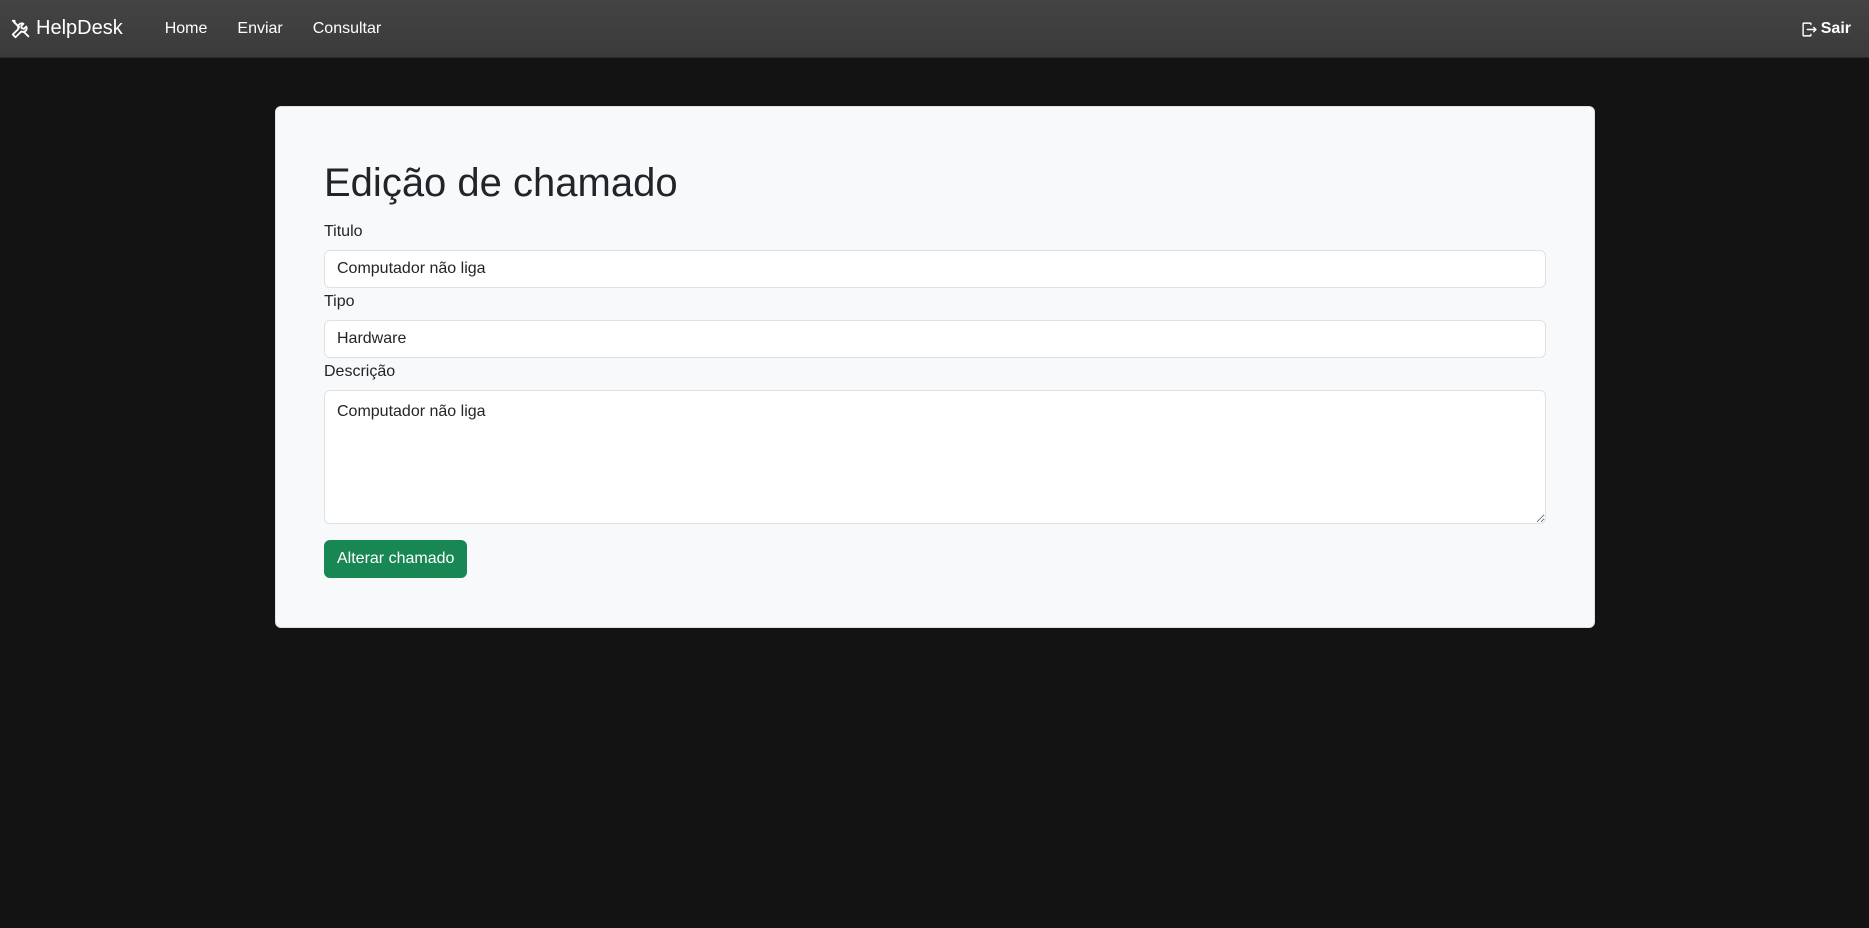  Describe the element at coordinates (935, 339) in the screenshot. I see `tipo-input` at that location.